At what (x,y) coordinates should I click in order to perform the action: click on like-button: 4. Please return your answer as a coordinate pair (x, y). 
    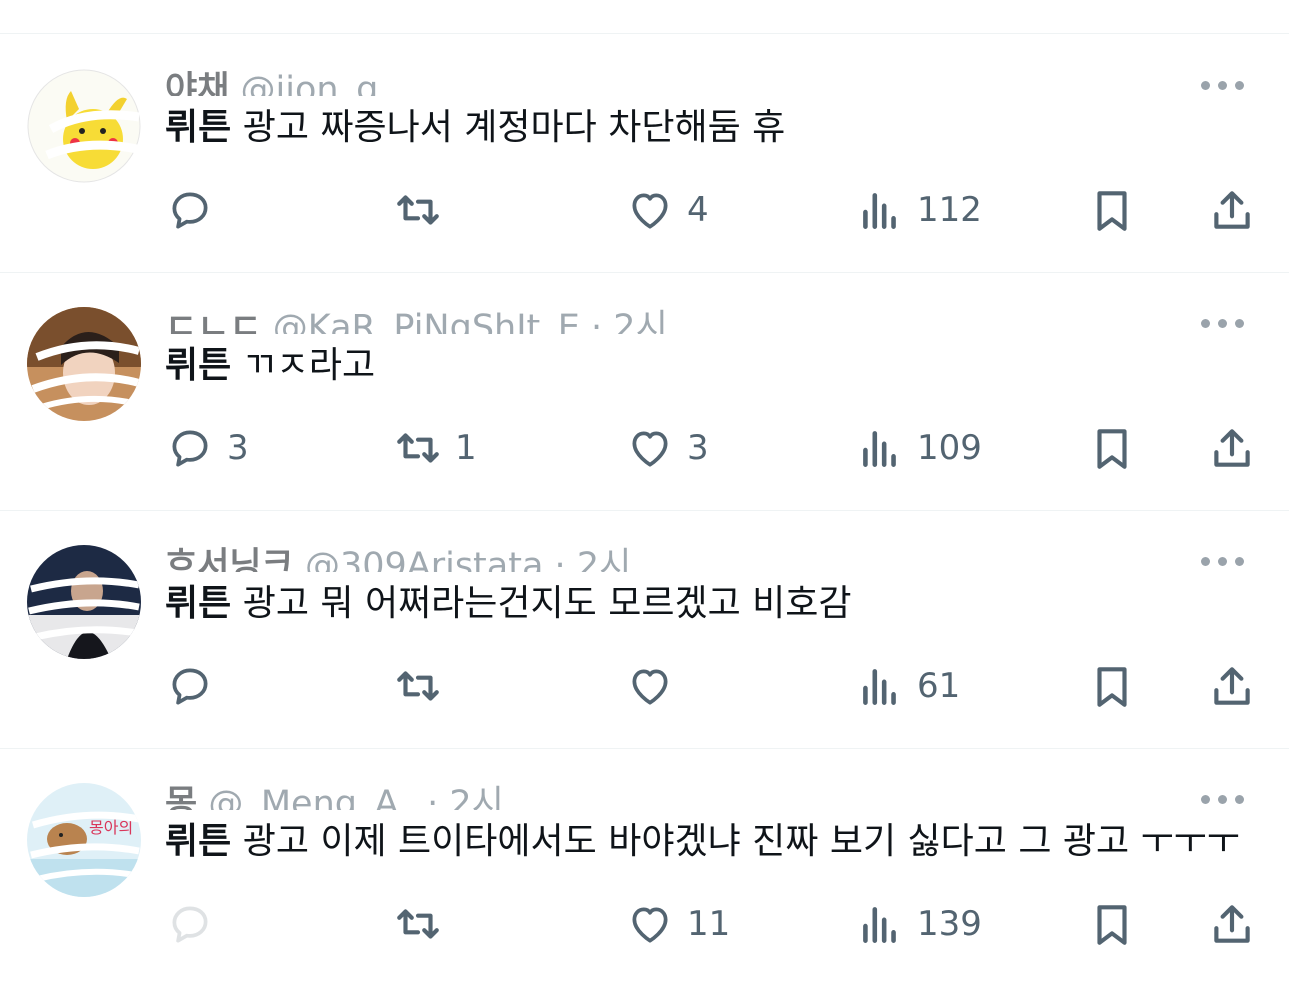
    Looking at the image, I should click on (667, 210).